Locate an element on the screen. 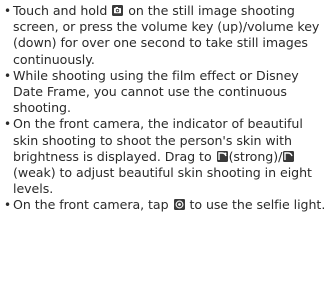 Image resolution: width=335 pixels, height=301 pixels. skin-strong-icon is located at coordinates (222, 156).